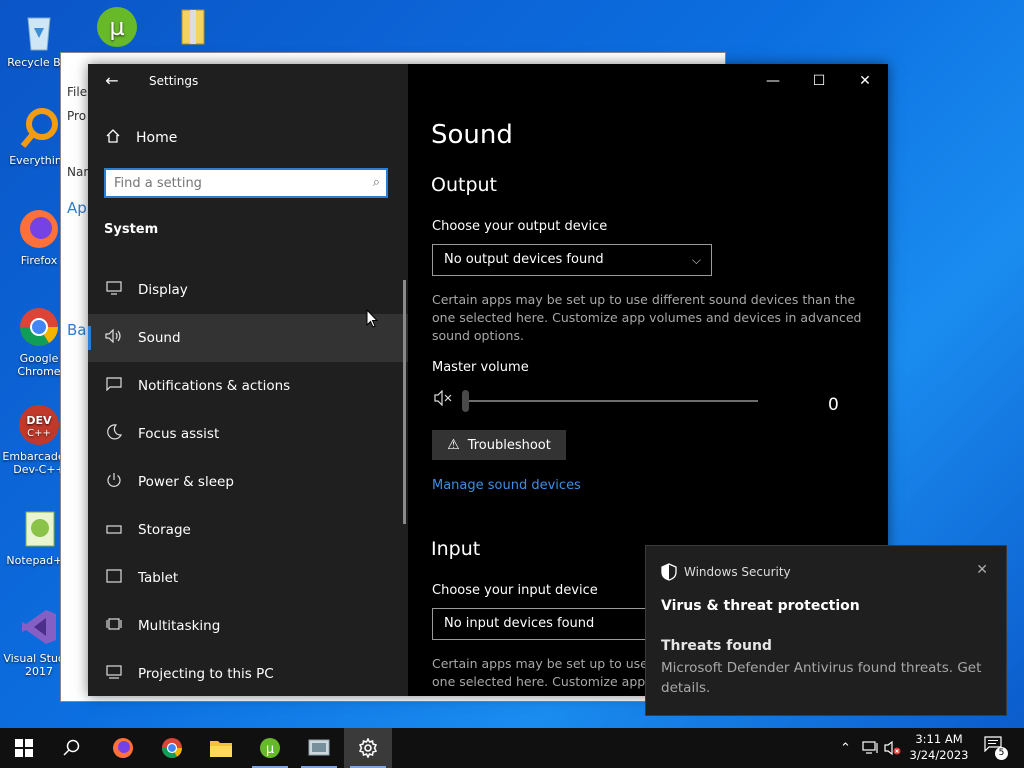  I want to click on nav-item-notifications: Notifications & actions, so click(248, 386).